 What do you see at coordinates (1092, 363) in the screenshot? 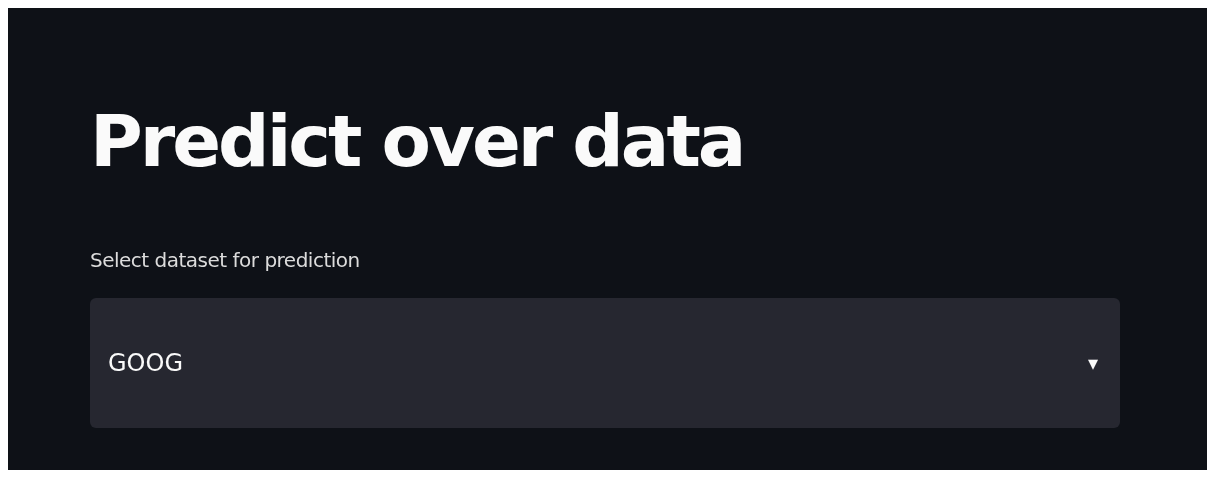
I see `caret-icon: ▾` at bounding box center [1092, 363].